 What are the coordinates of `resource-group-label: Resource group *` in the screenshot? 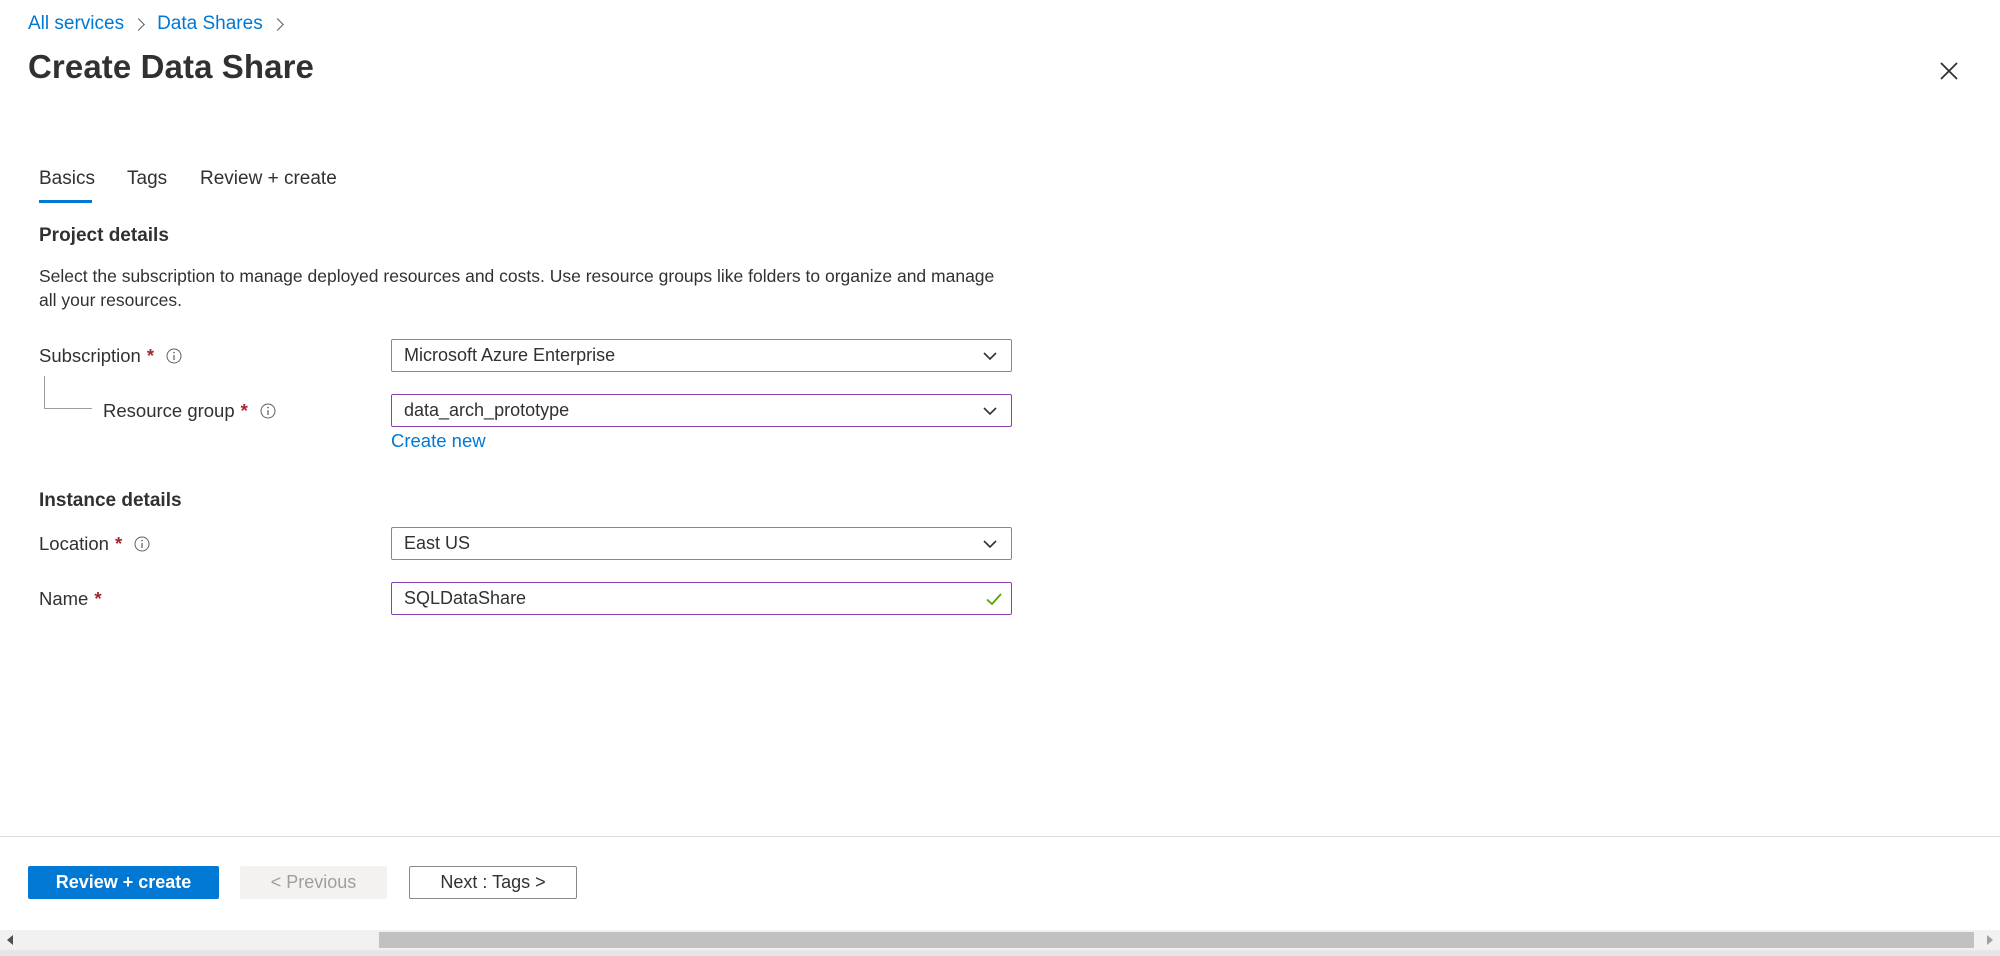 It's located at (189, 411).